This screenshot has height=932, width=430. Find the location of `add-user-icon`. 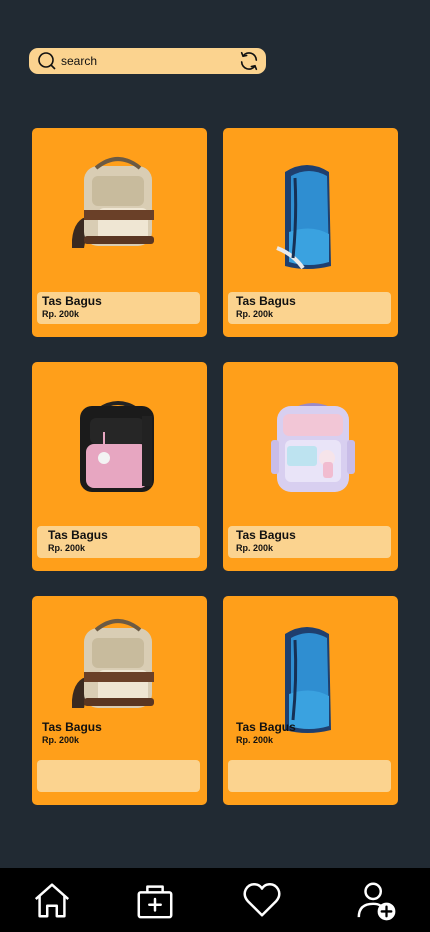

add-user-icon is located at coordinates (376, 900).